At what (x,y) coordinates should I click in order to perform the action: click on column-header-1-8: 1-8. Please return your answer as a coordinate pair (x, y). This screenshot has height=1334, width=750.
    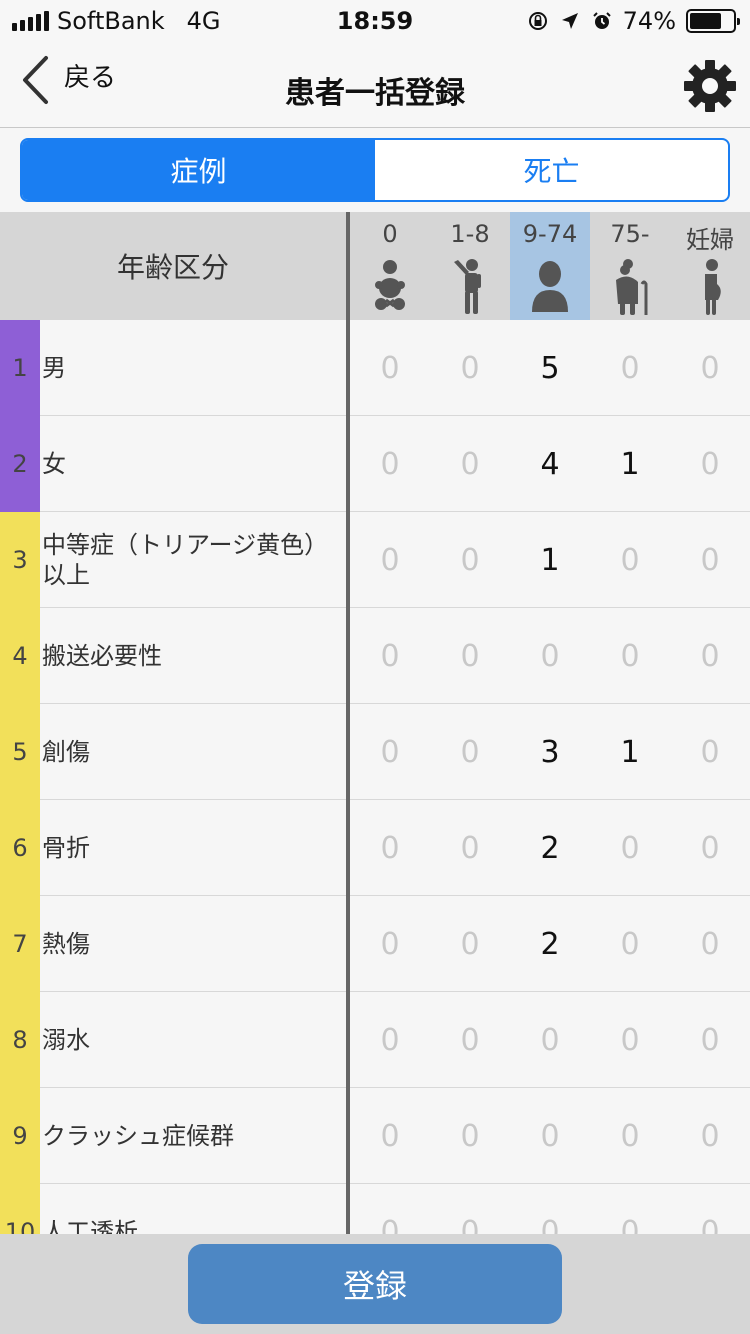
    Looking at the image, I should click on (470, 266).